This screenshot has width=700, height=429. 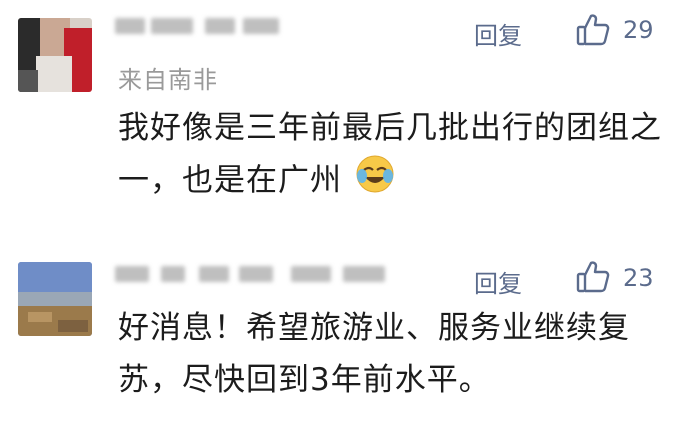 I want to click on like-count: 29, so click(x=638, y=30).